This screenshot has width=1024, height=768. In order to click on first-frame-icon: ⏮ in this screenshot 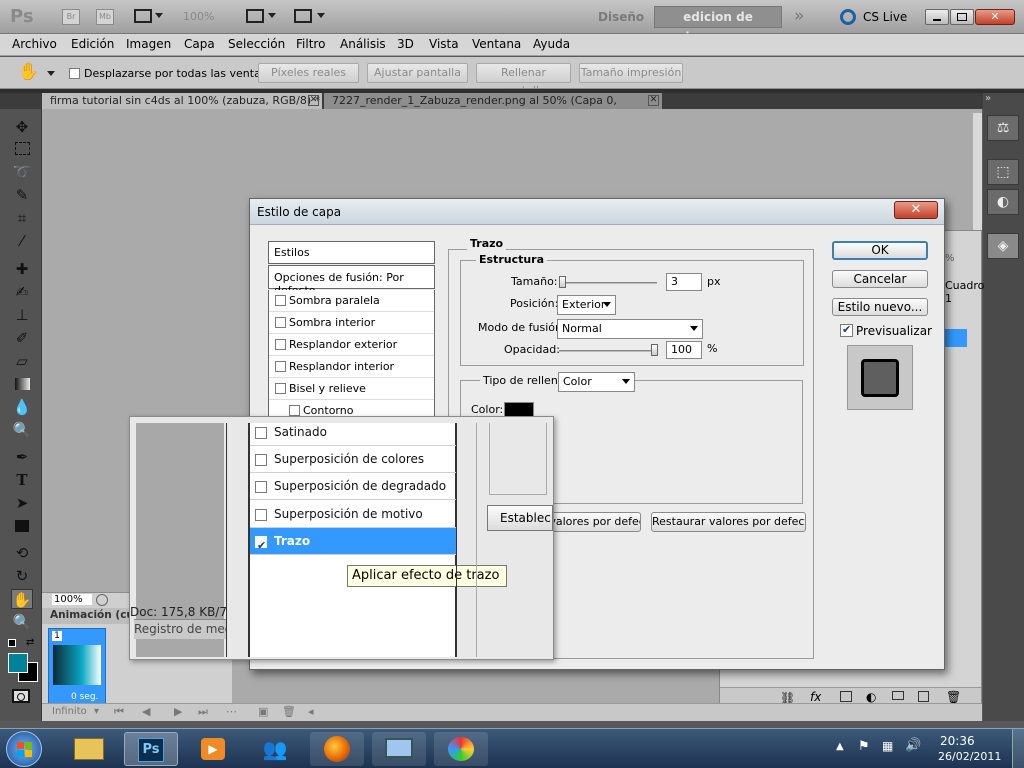, I will do `click(119, 712)`.